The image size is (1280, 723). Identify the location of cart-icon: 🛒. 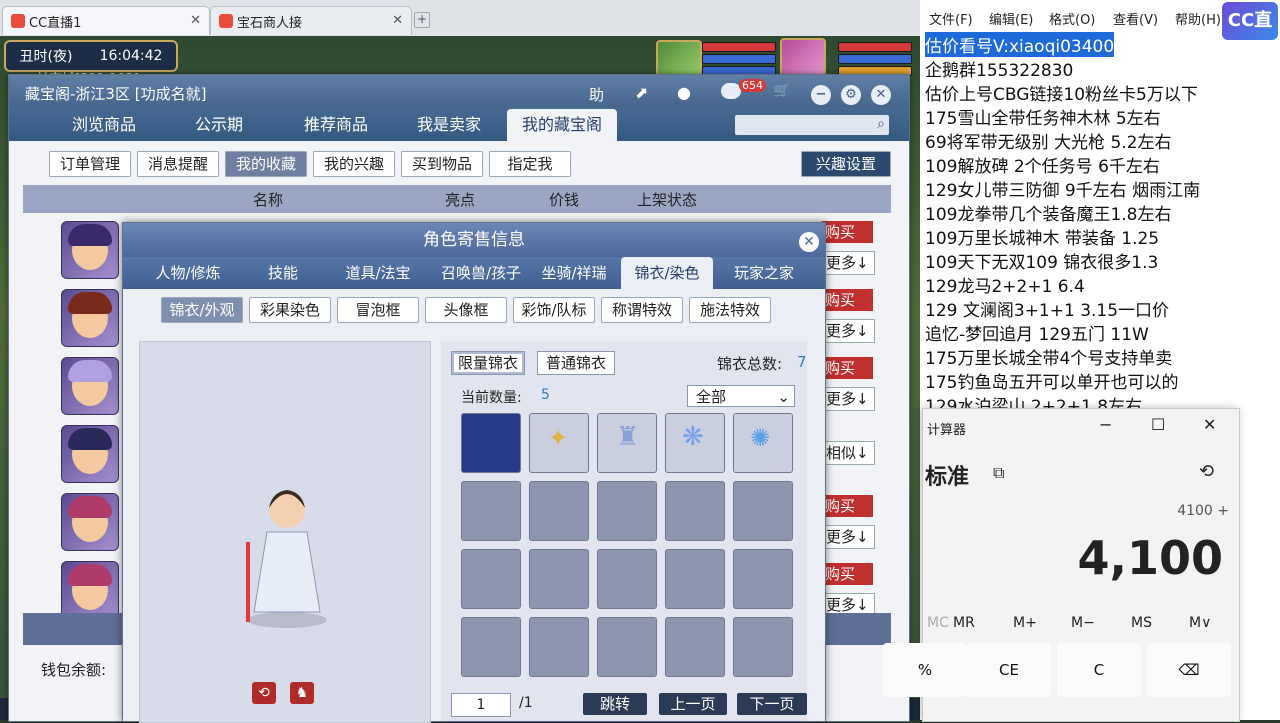
(781, 91).